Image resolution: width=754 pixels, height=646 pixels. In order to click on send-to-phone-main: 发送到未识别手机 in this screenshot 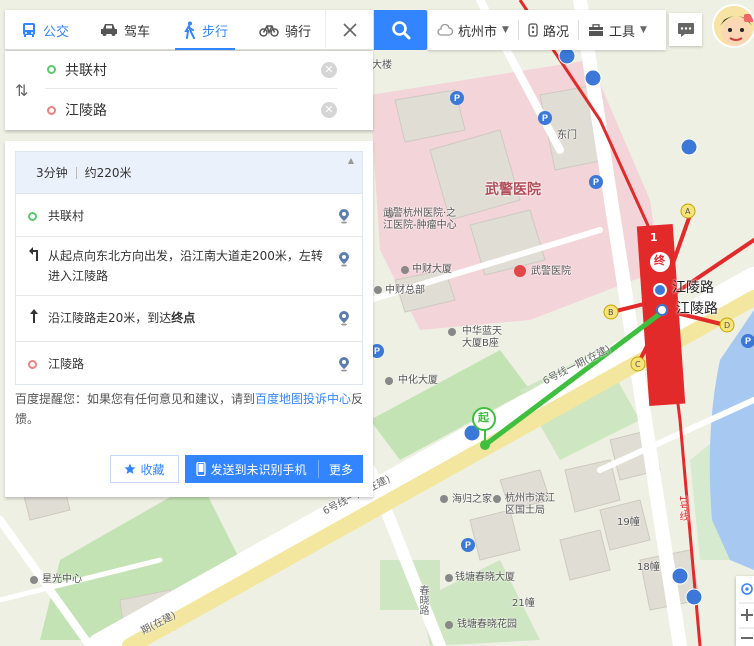, I will do `click(252, 469)`.